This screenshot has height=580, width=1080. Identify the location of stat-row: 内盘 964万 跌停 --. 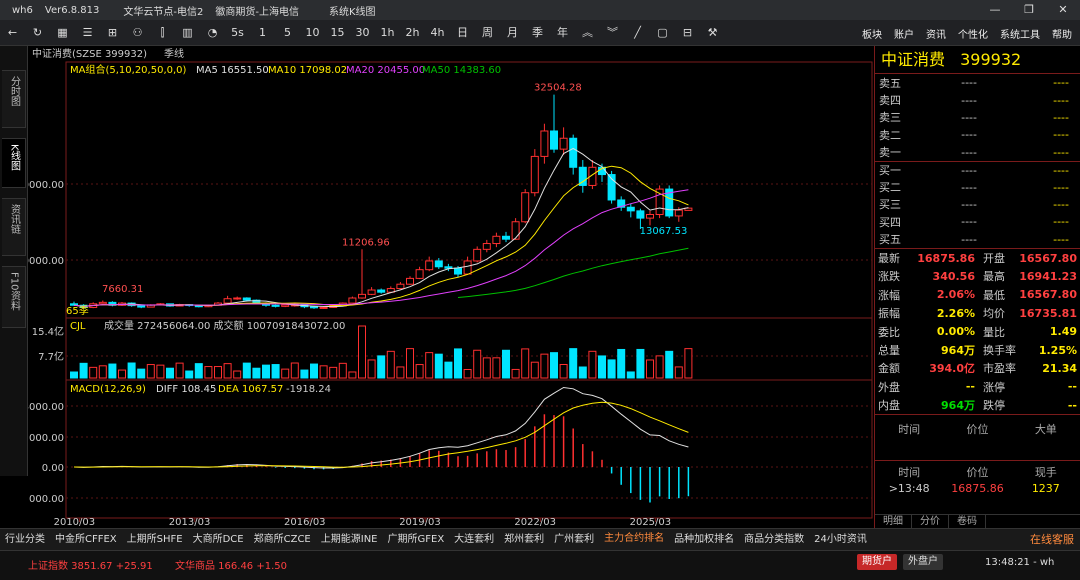
(977, 405).